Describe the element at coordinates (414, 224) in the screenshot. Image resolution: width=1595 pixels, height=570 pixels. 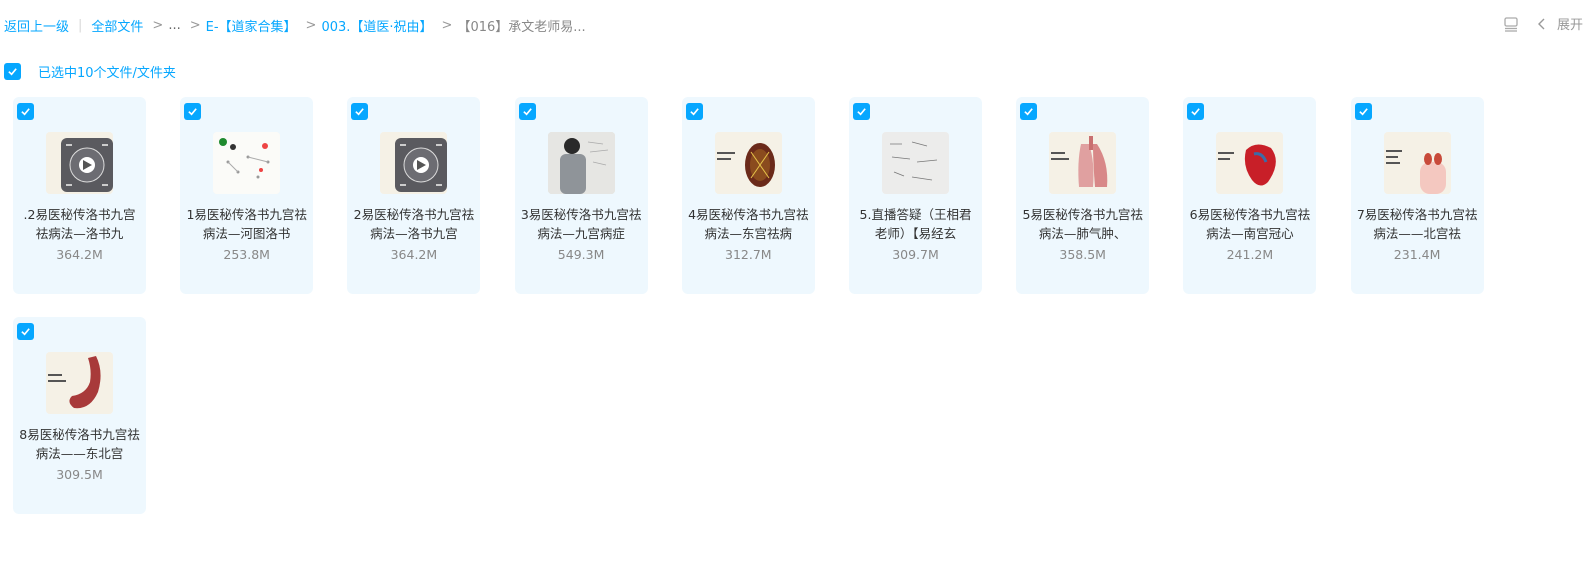
I see `file-name: 2易医秘传洛书九宫祛病法—洛书九宫` at that location.